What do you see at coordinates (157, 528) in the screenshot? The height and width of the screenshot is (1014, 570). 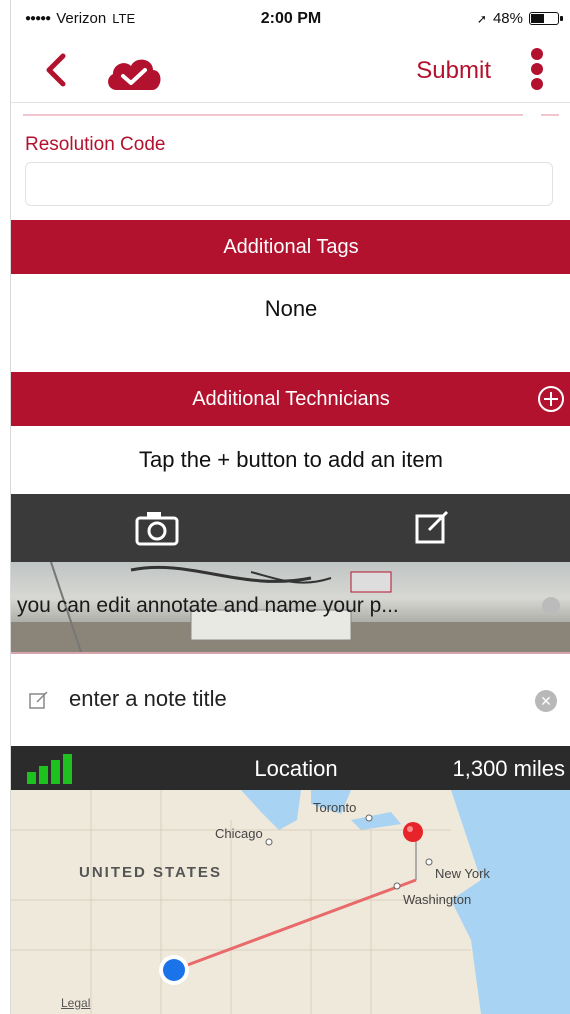 I see `camera-icon` at bounding box center [157, 528].